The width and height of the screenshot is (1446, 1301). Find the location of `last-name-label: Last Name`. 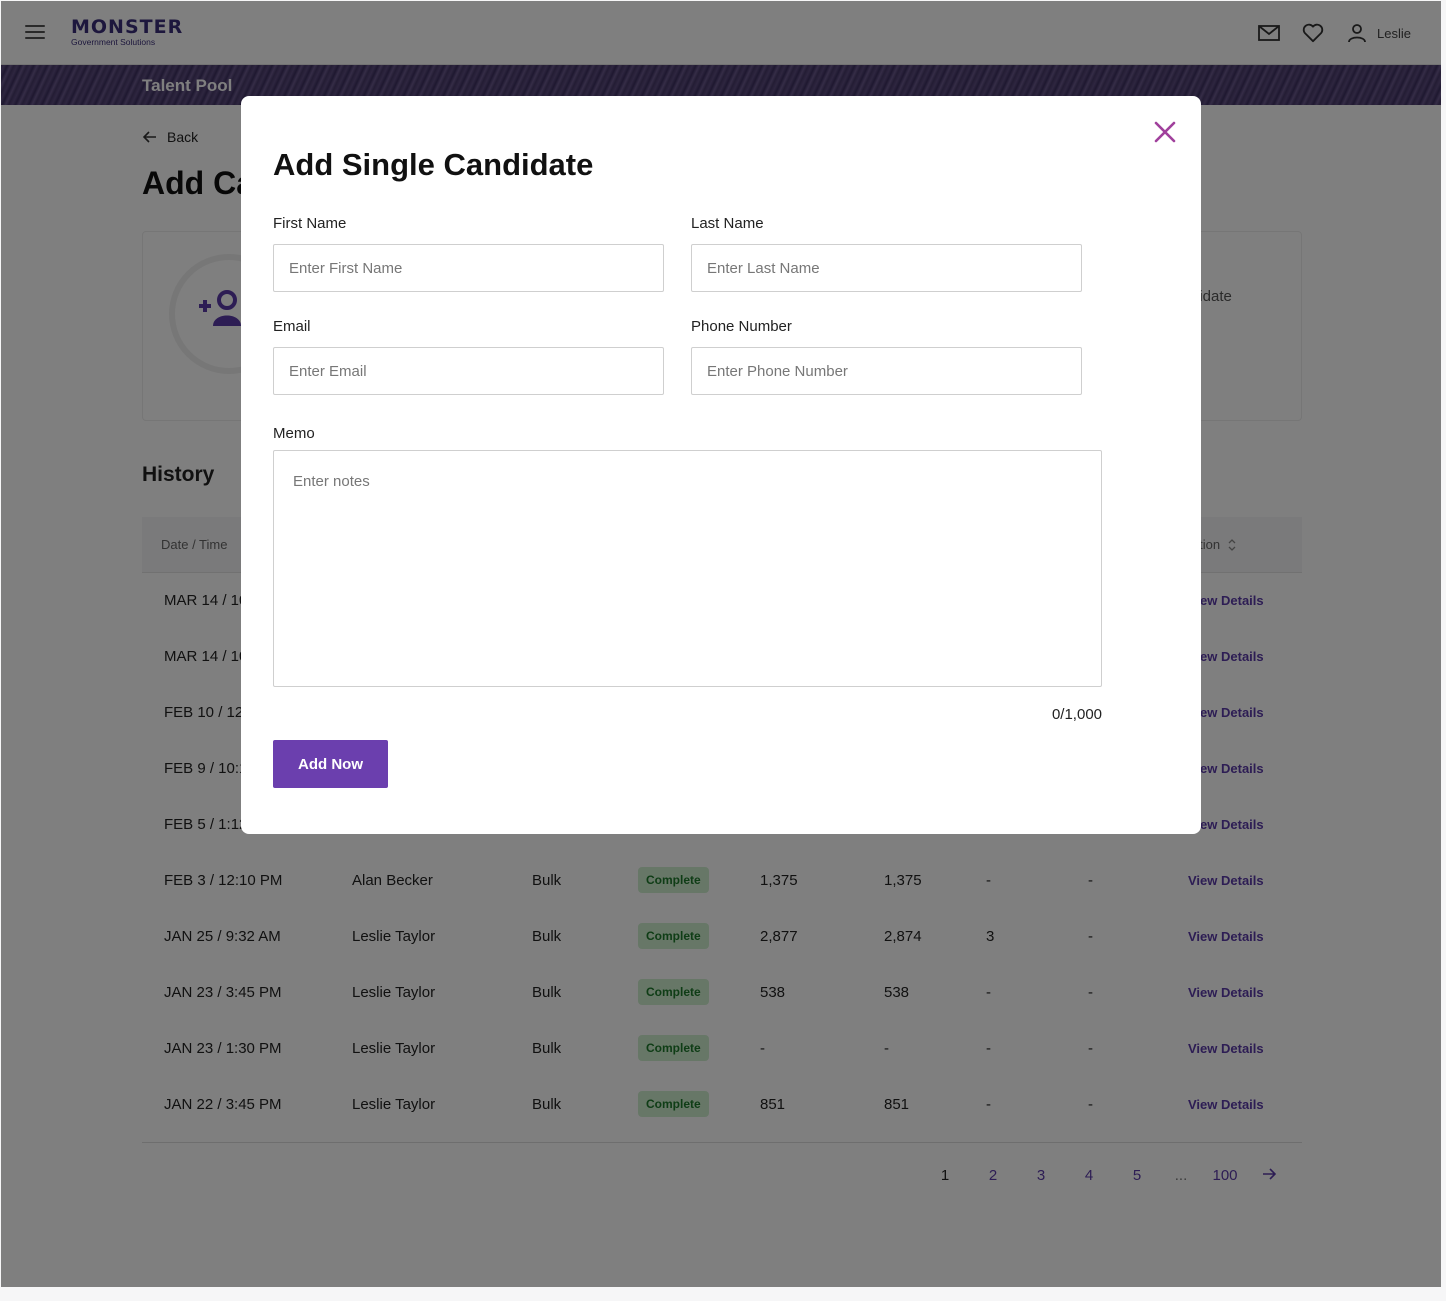

last-name-label: Last Name is located at coordinates (727, 223).